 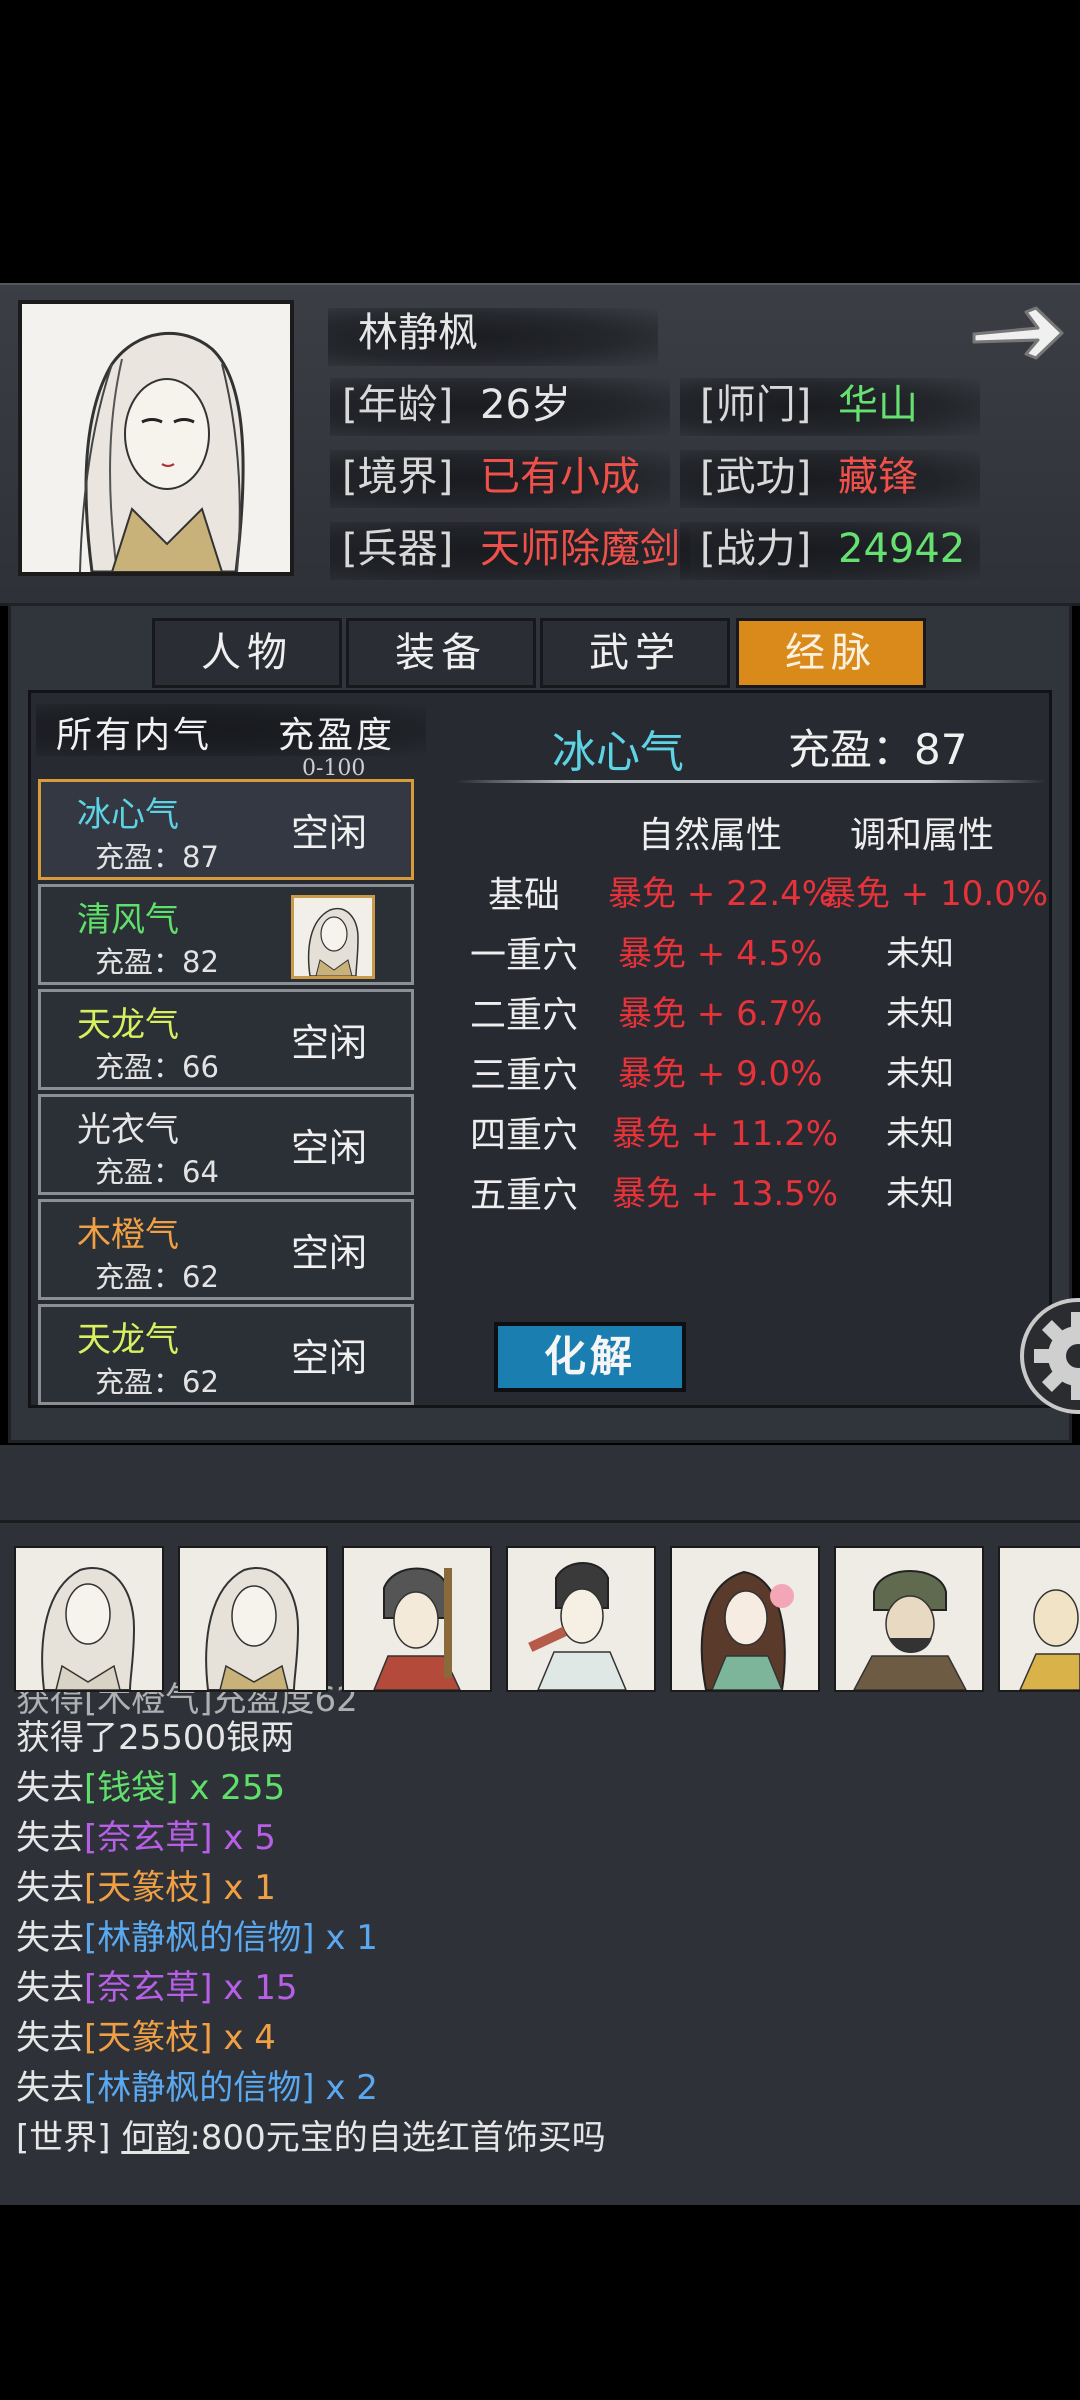 What do you see at coordinates (831, 653) in the screenshot?
I see `tab-meridians: 经脉` at bounding box center [831, 653].